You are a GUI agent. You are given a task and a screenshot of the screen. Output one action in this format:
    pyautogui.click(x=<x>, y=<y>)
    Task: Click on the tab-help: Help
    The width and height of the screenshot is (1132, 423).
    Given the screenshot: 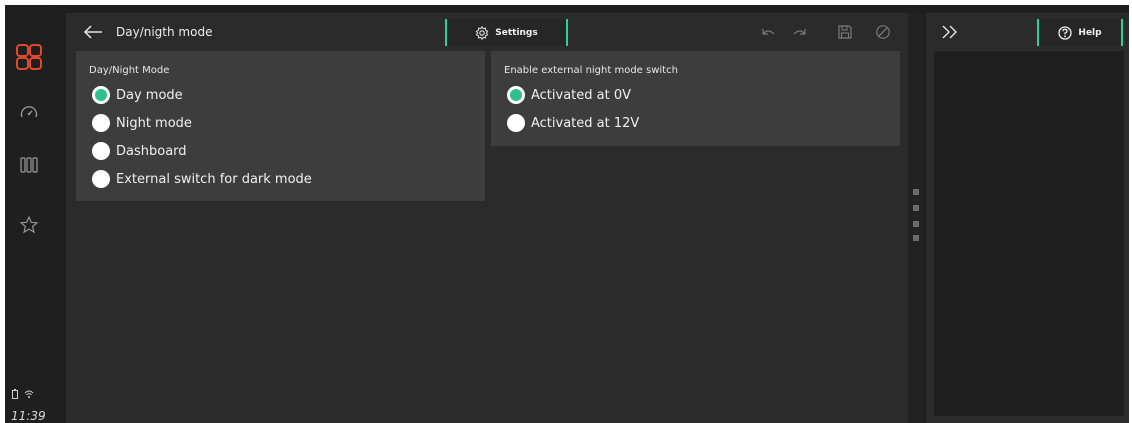 What is the action you would take?
    pyautogui.click(x=1080, y=32)
    